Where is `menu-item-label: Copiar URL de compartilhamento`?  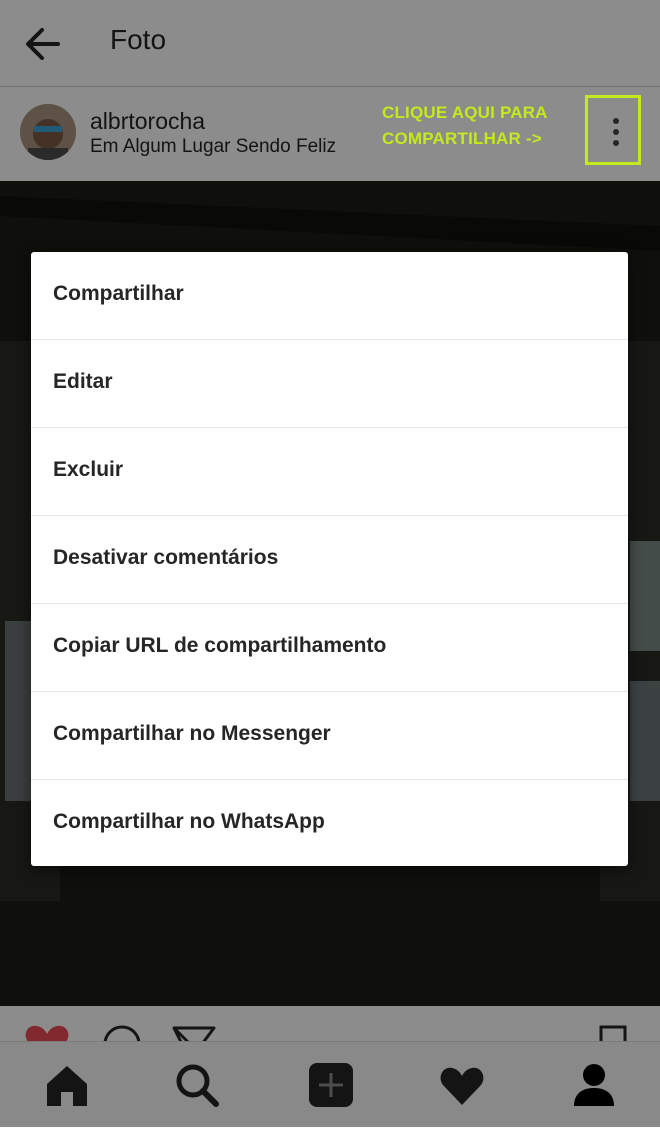 menu-item-label: Copiar URL de compartilhamento is located at coordinates (220, 645).